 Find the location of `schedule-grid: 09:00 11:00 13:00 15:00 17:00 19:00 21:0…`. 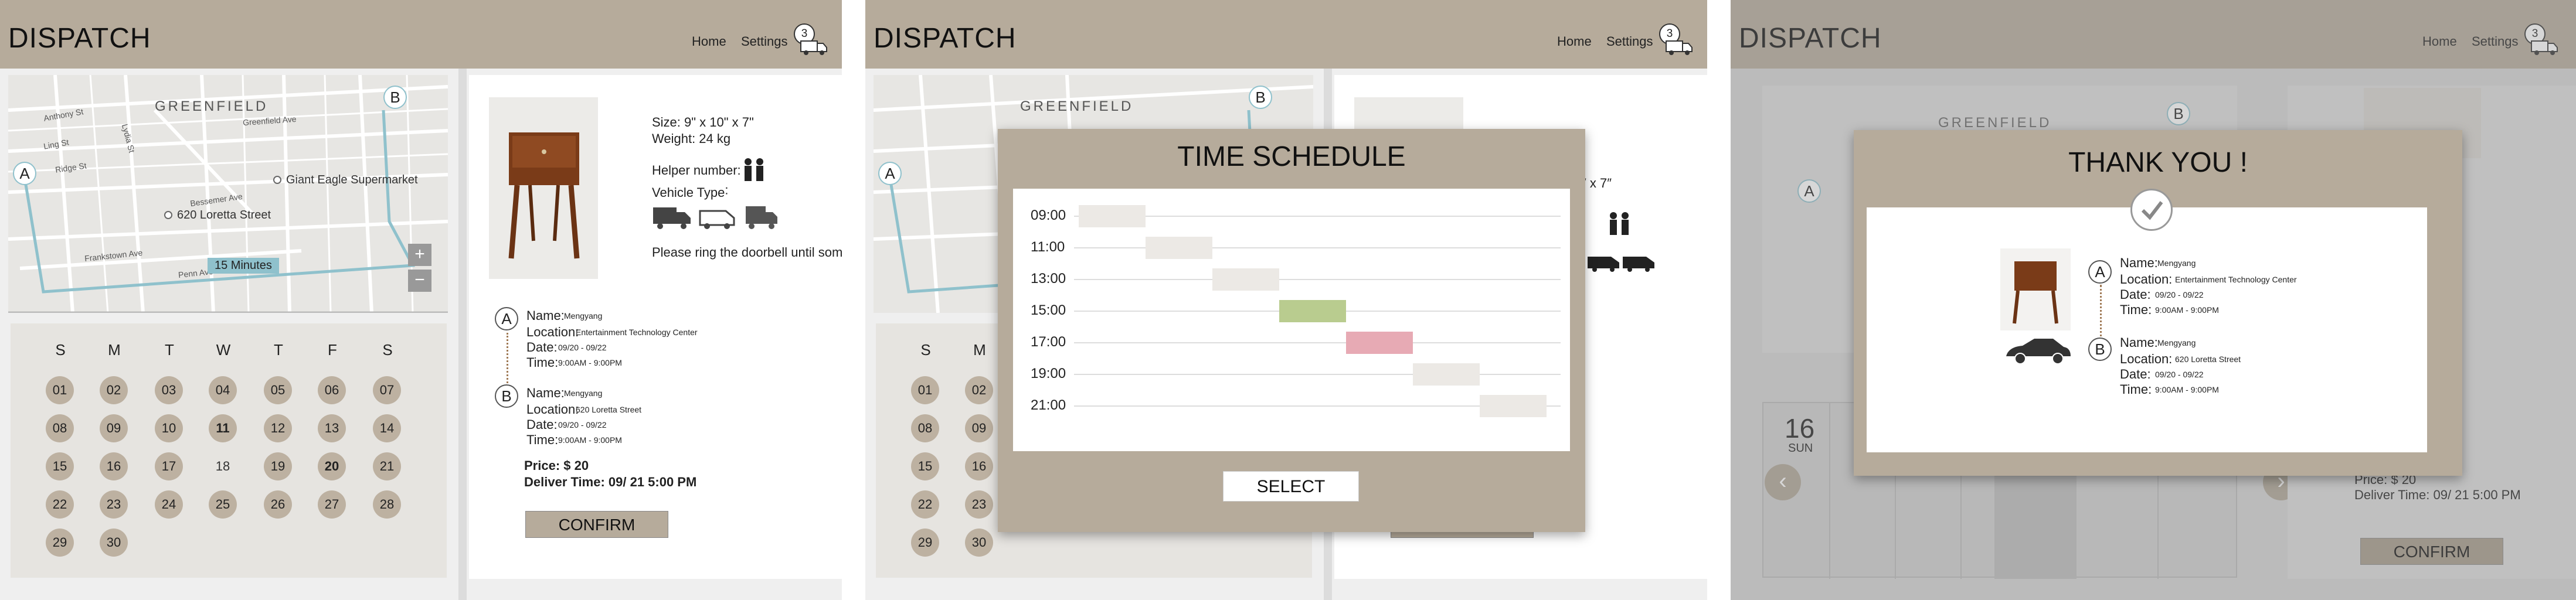

schedule-grid: 09:00 11:00 13:00 15:00 17:00 19:00 21:0… is located at coordinates (1291, 320).